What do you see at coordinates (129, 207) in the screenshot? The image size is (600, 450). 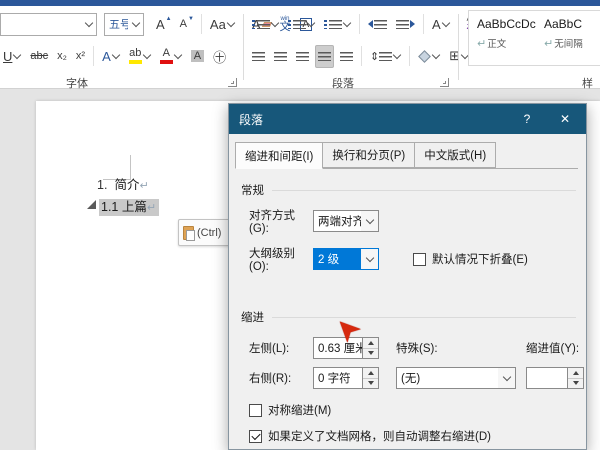 I see `selected-text: 1.1 上篇↵` at bounding box center [129, 207].